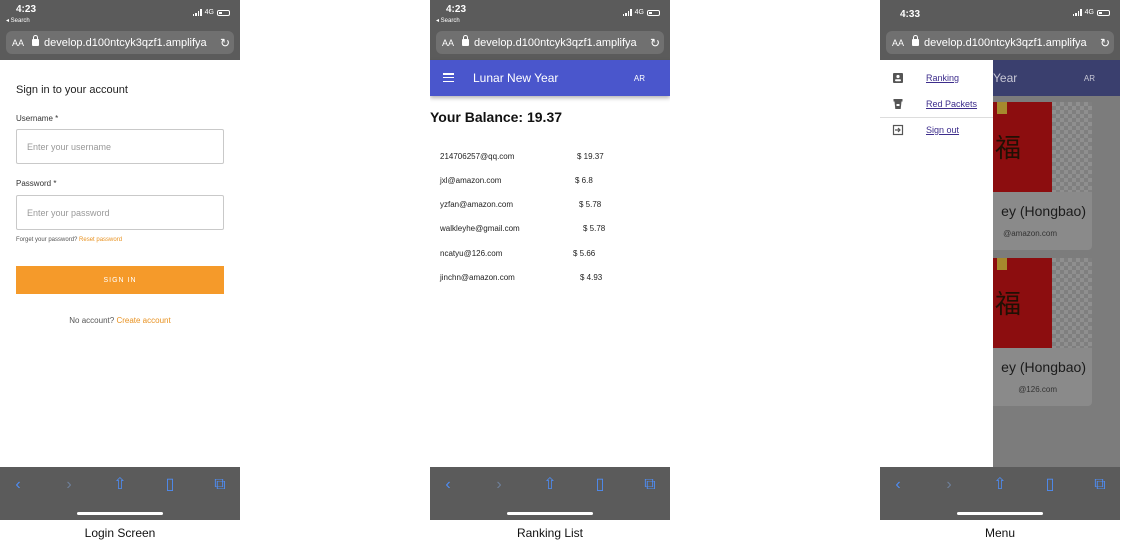 The height and width of the screenshot is (542, 1121). What do you see at coordinates (898, 78) in the screenshot?
I see `ranking-icon` at bounding box center [898, 78].